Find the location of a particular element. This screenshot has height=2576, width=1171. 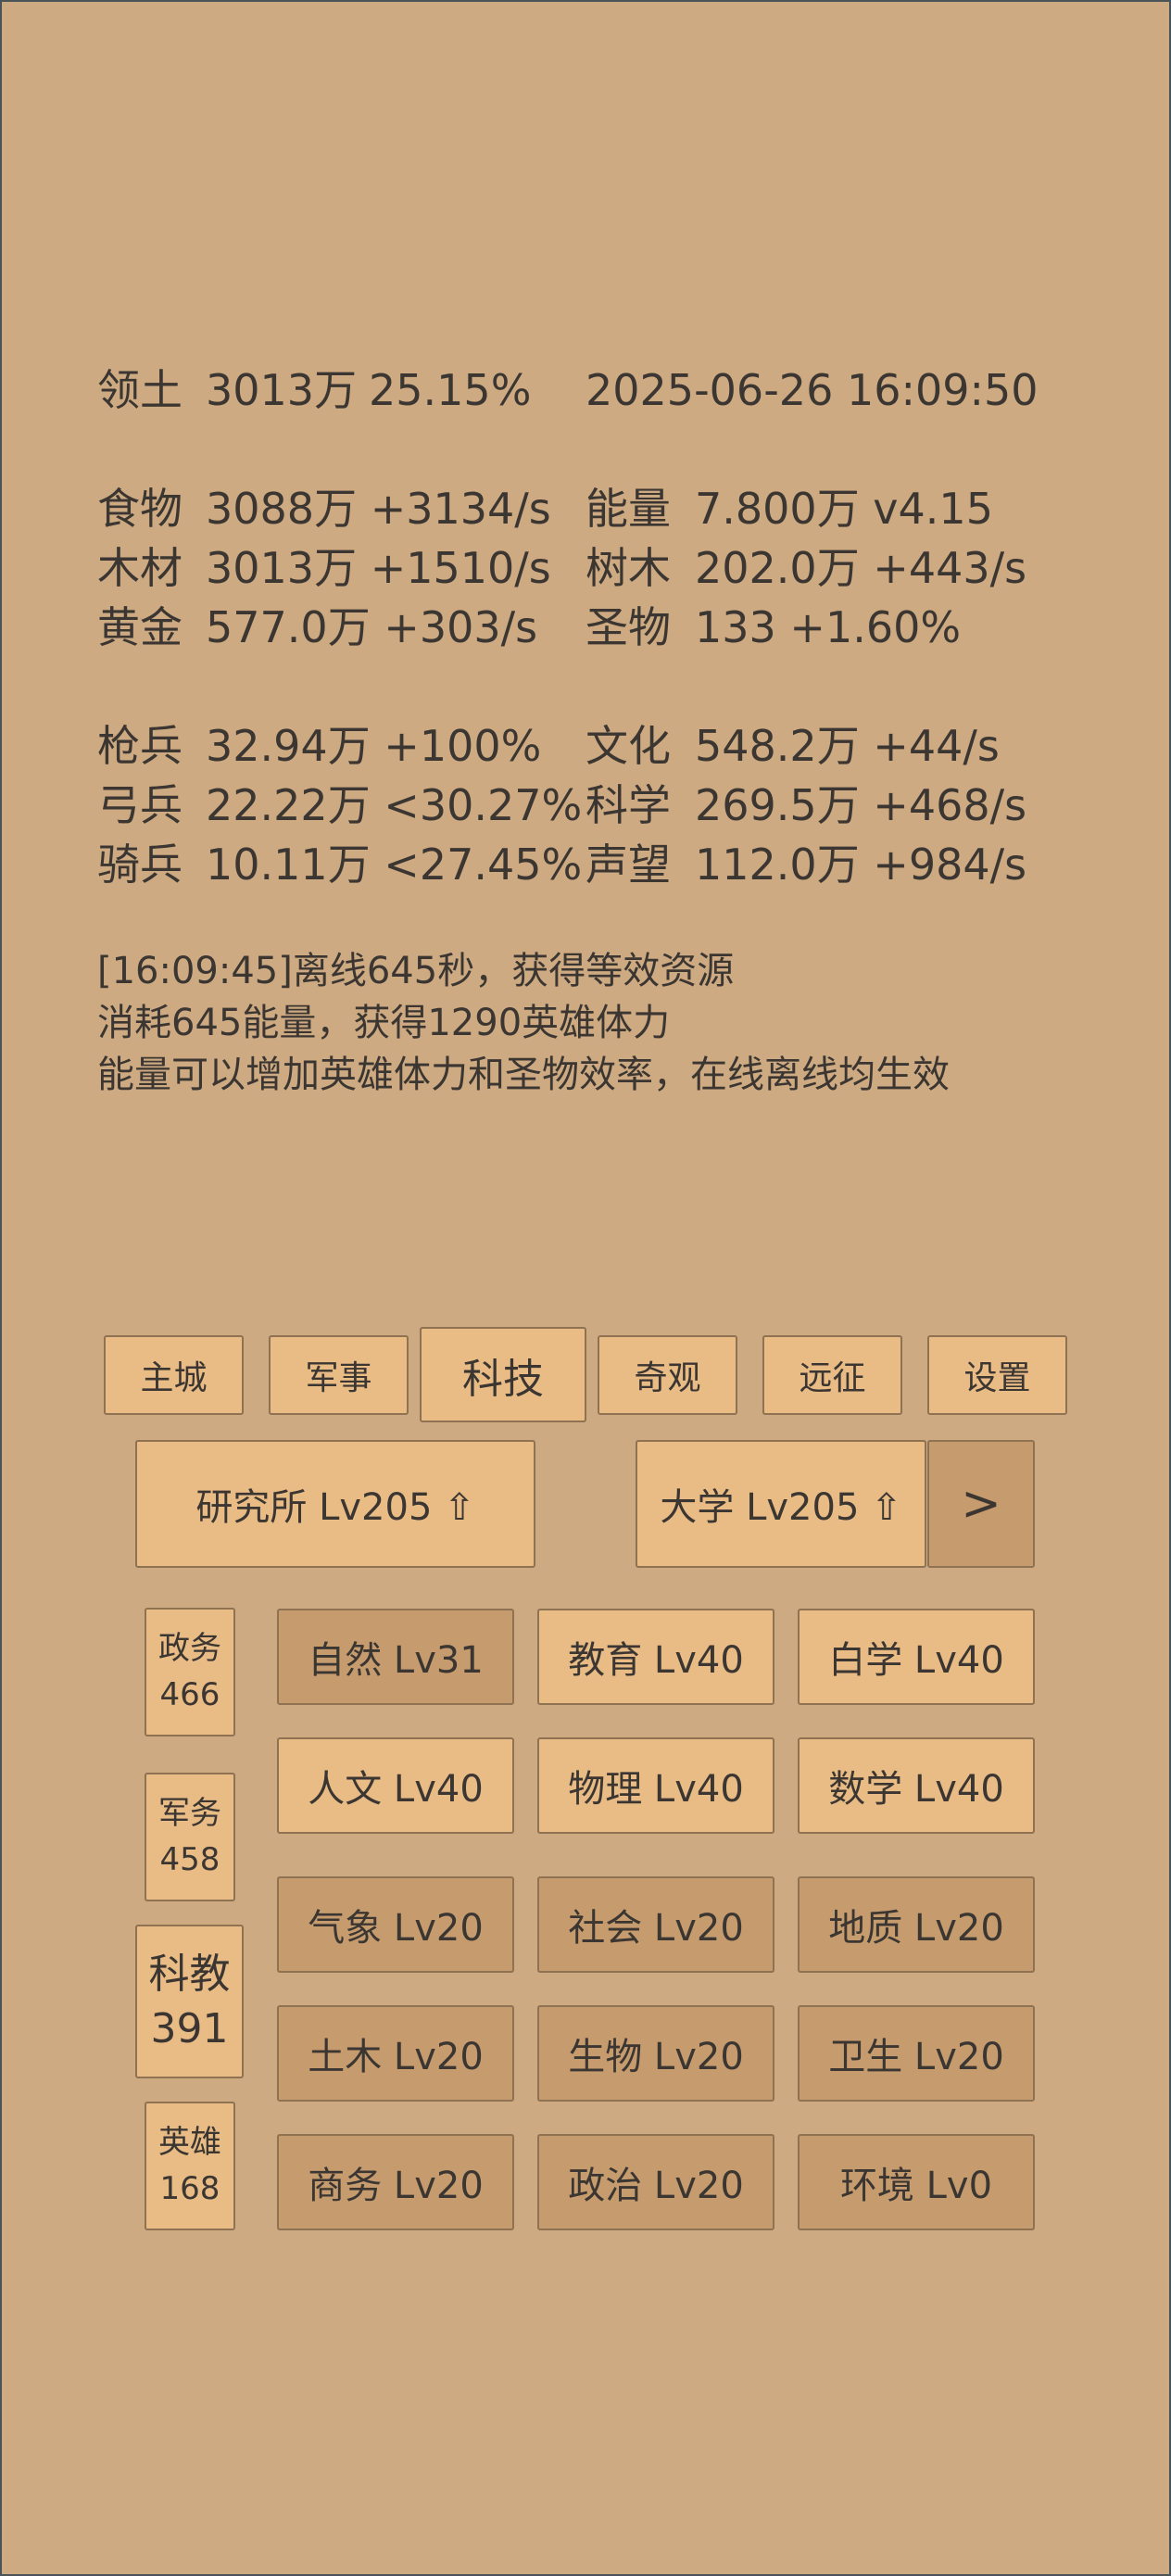

tech-biology: 生物 Lv20 is located at coordinates (656, 2054).